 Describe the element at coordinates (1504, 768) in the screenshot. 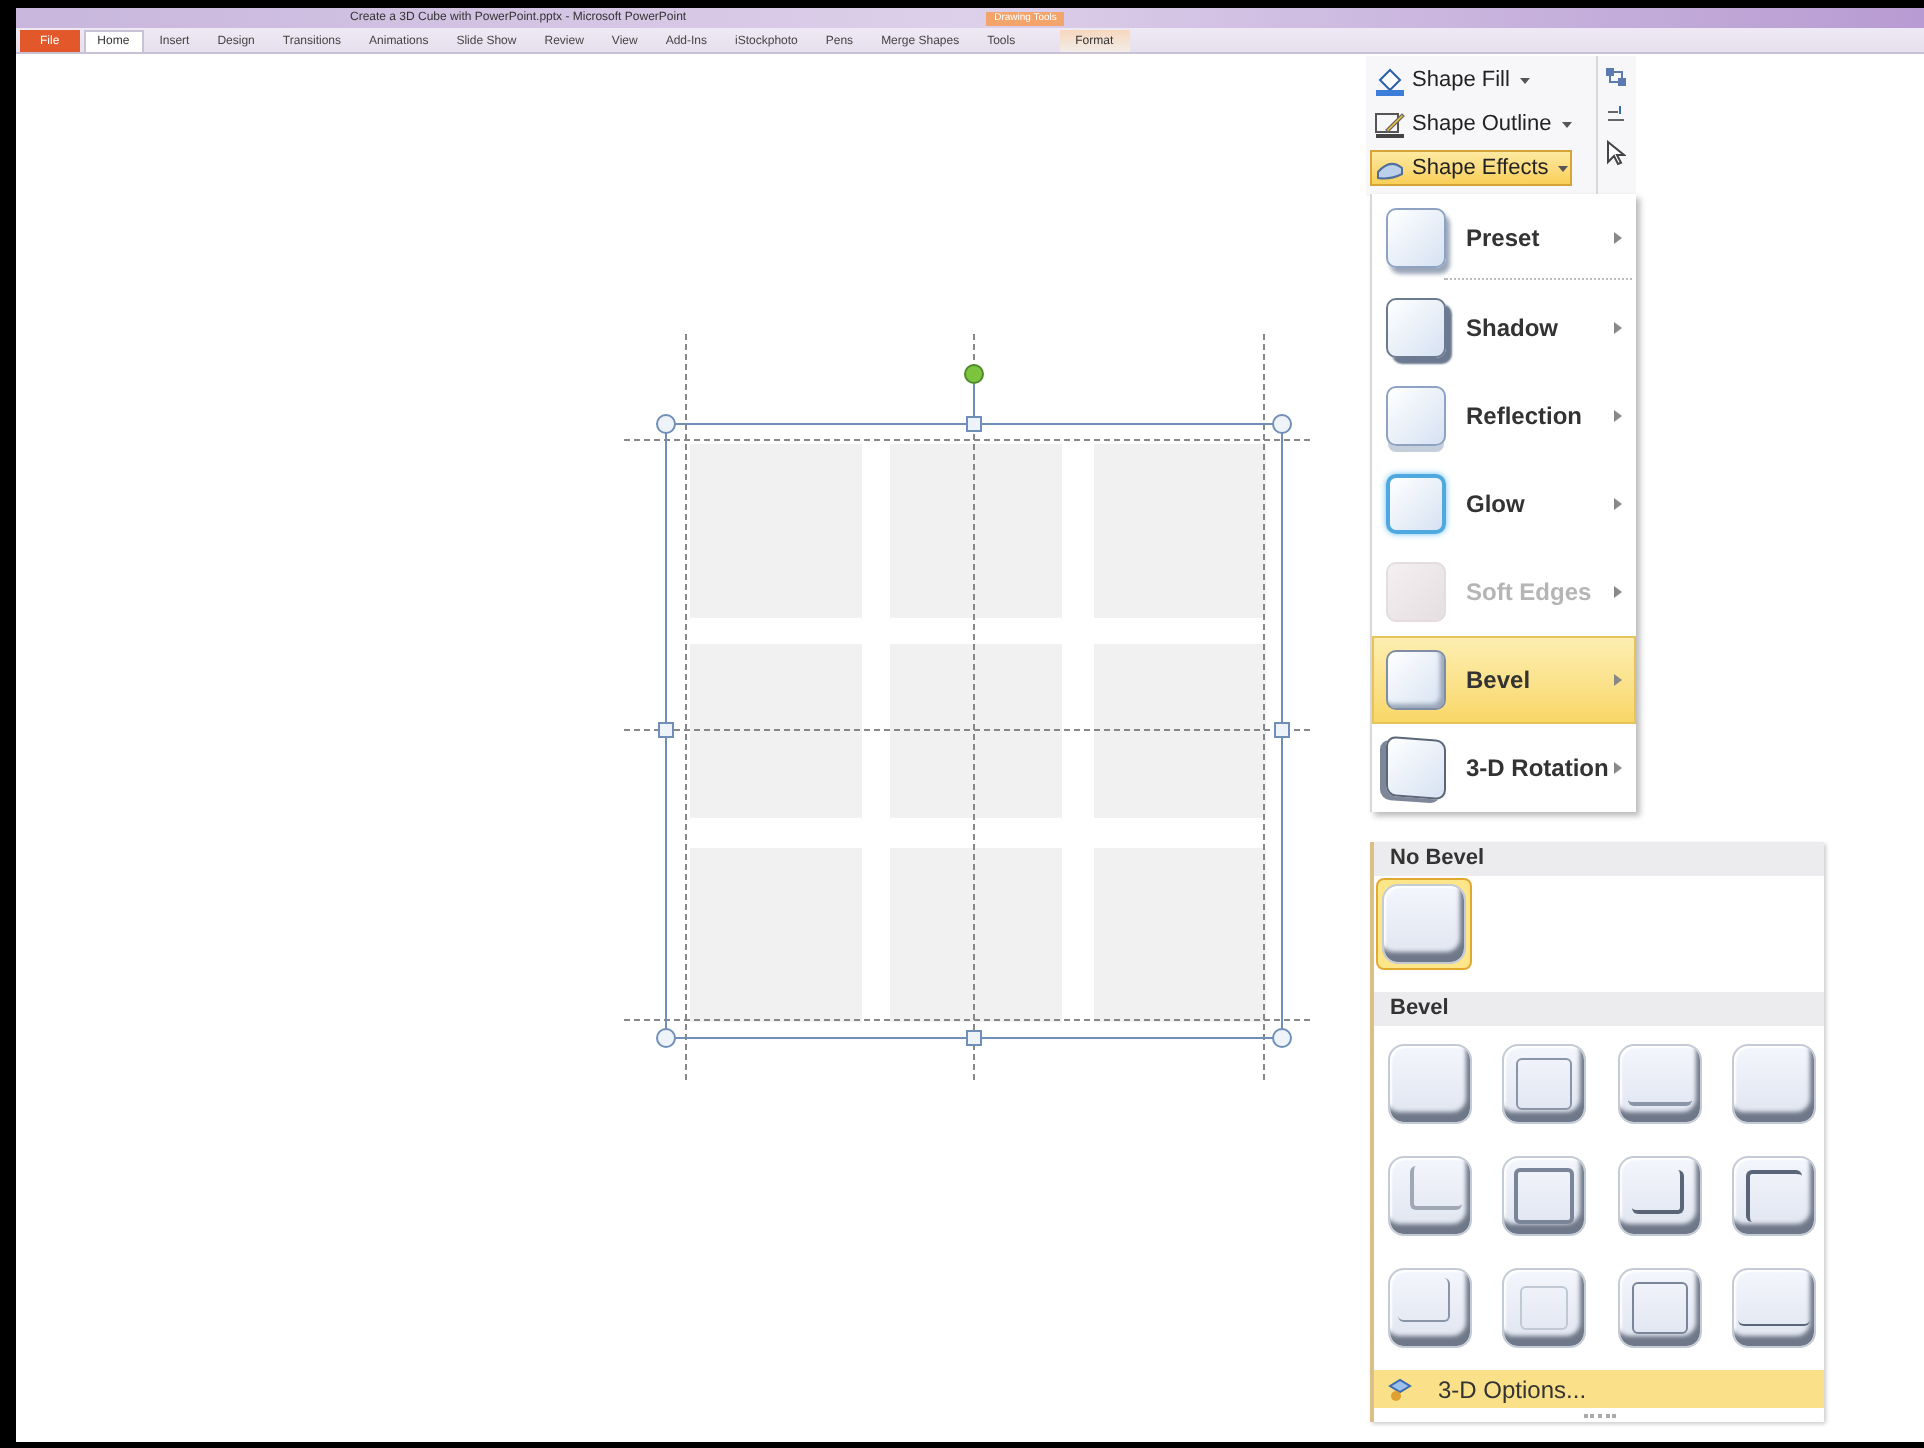

I see `effects-menu-item: 3-D Rotation` at that location.